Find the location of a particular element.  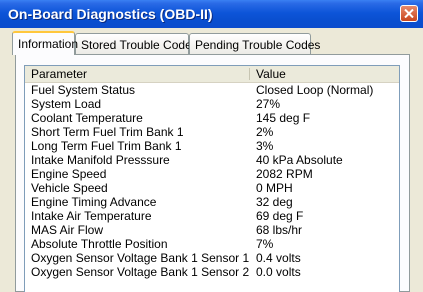

parameter-cell: Oxygen Sensor Voltage Bank 1 Sensor 1 is located at coordinates (140, 258).